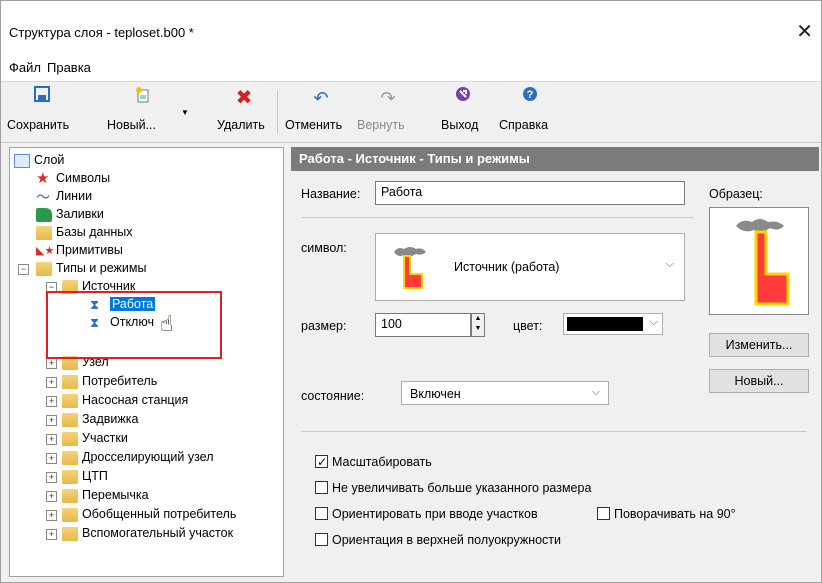 The image size is (822, 583). Describe the element at coordinates (423, 325) in the screenshot. I see `size-field: 100` at that location.